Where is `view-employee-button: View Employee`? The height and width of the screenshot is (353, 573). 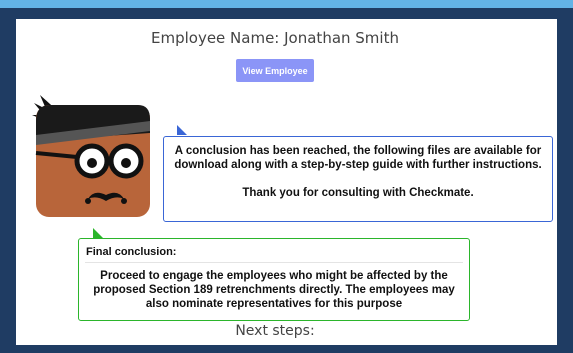 view-employee-button: View Employee is located at coordinates (275, 70).